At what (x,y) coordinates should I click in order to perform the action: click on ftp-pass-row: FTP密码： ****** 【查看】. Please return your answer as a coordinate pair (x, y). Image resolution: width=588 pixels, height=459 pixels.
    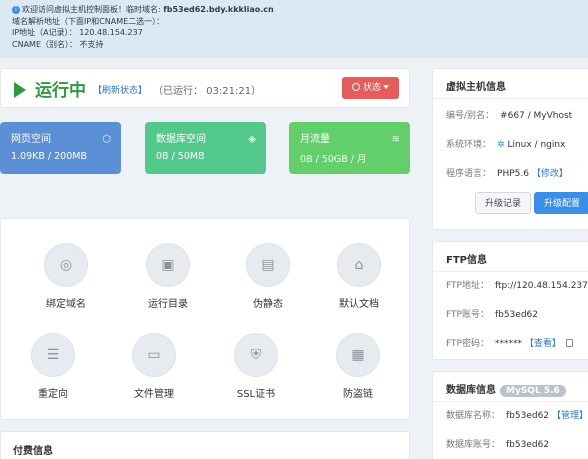
    Looking at the image, I should click on (510, 344).